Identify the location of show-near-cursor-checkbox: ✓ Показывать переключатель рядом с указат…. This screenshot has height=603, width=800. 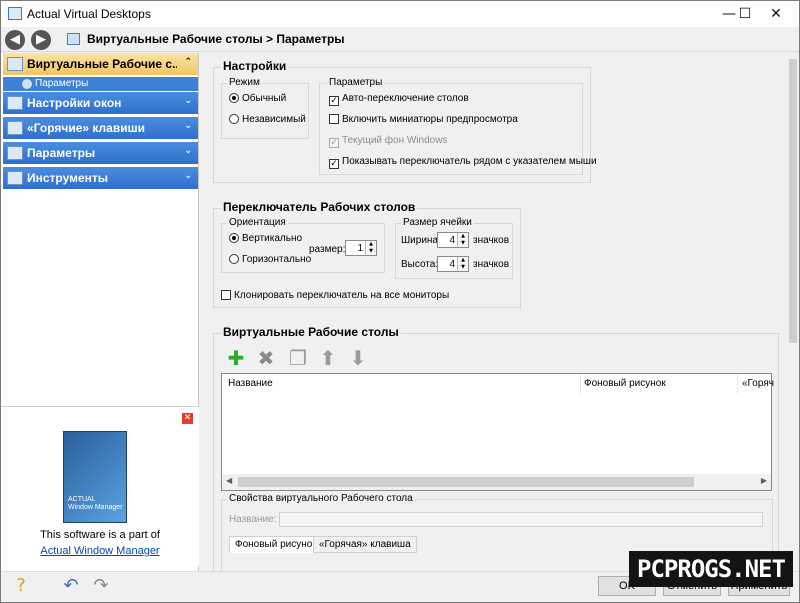
(463, 162).